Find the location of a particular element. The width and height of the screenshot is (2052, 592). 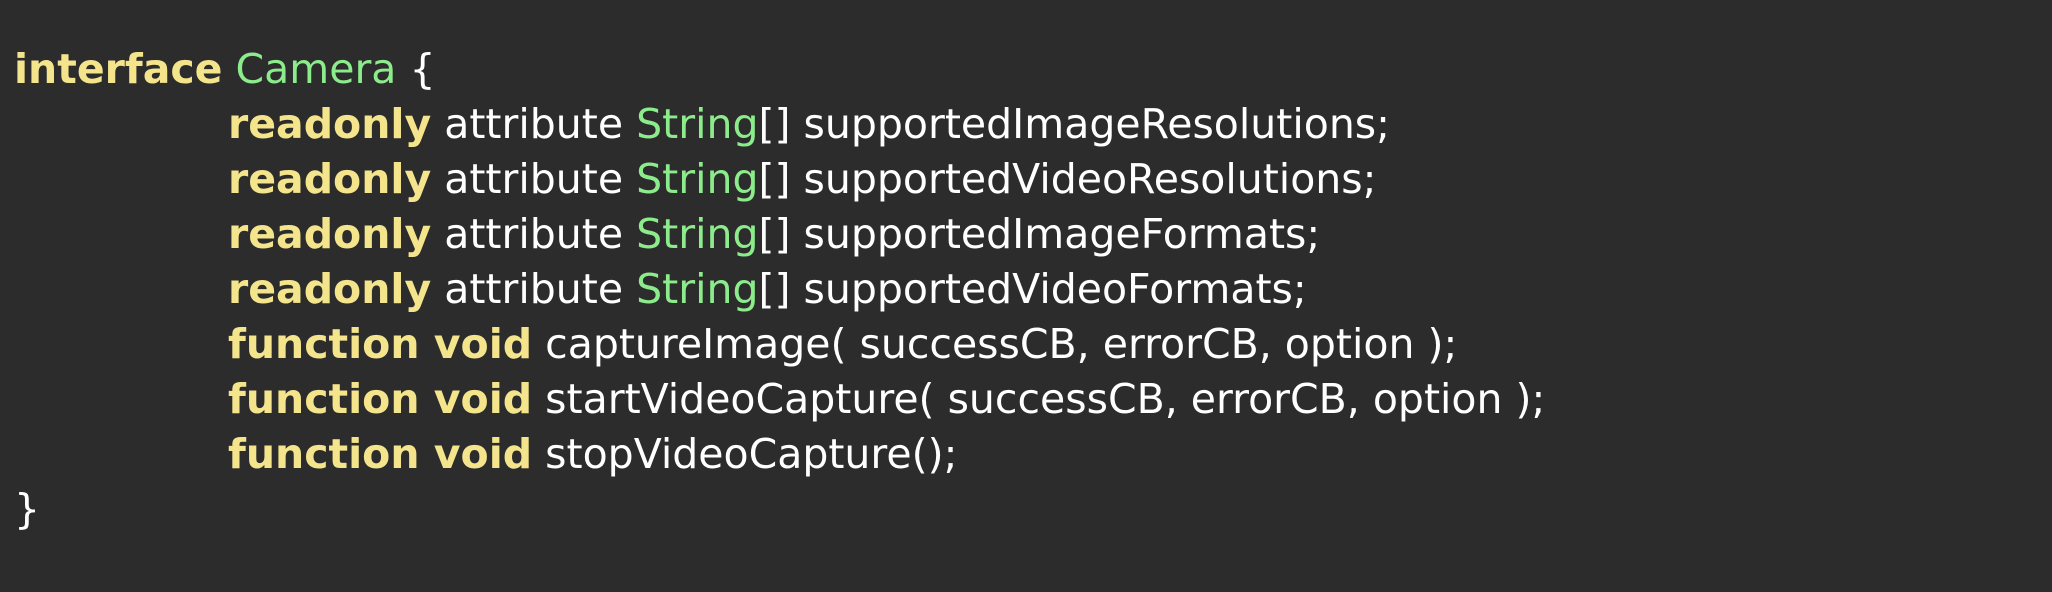

code-line-closing-brace: } is located at coordinates (1033, 509).